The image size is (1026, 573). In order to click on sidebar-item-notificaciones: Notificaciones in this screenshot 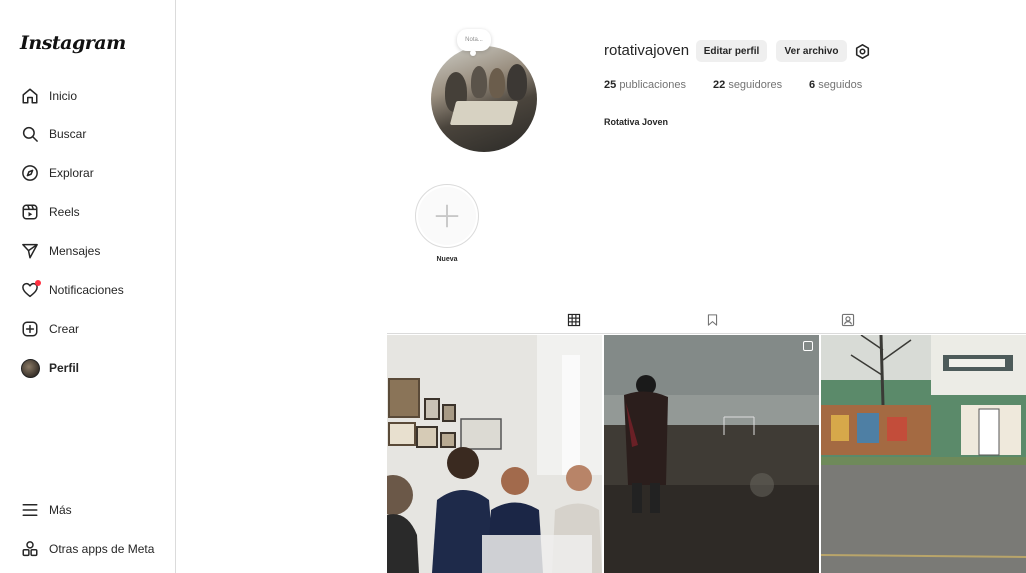, I will do `click(95, 290)`.